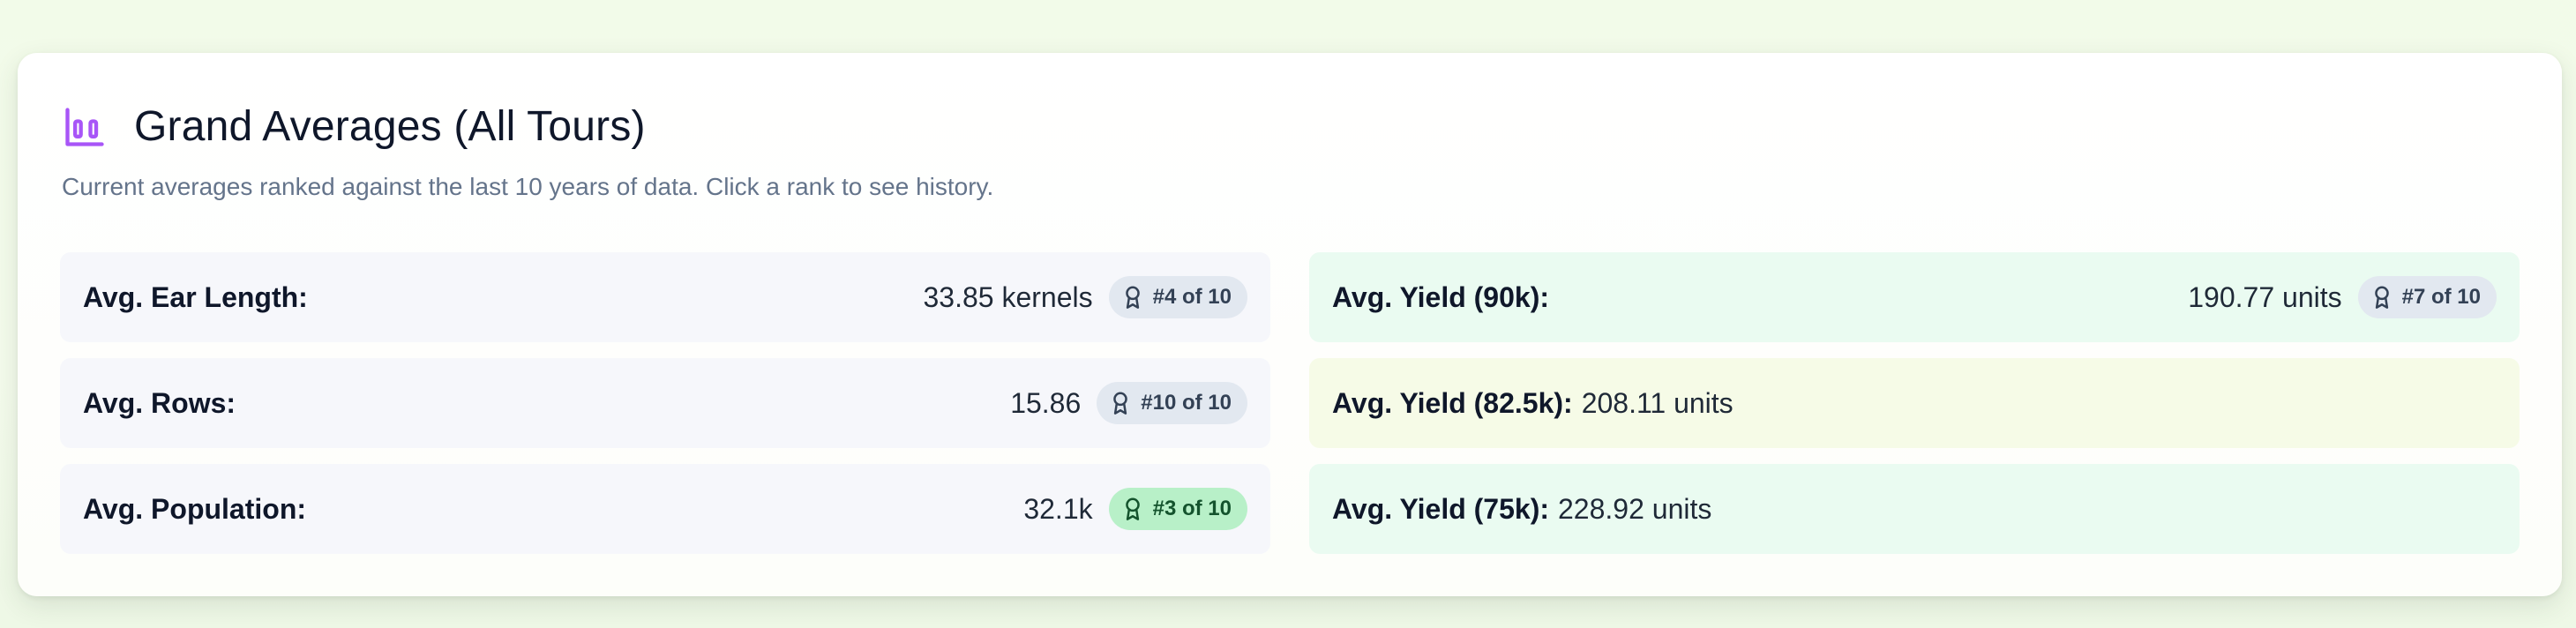 This screenshot has width=2576, height=628. What do you see at coordinates (195, 509) in the screenshot?
I see `stat-label: Avg. Population:` at bounding box center [195, 509].